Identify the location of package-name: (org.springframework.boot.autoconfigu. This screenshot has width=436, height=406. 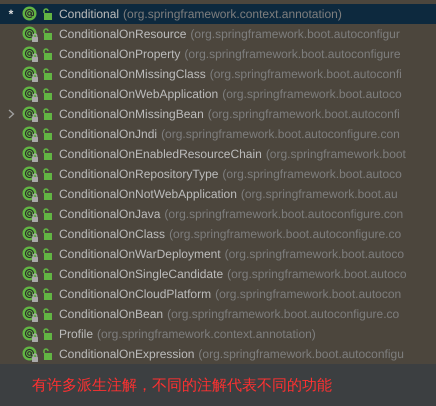
(301, 354).